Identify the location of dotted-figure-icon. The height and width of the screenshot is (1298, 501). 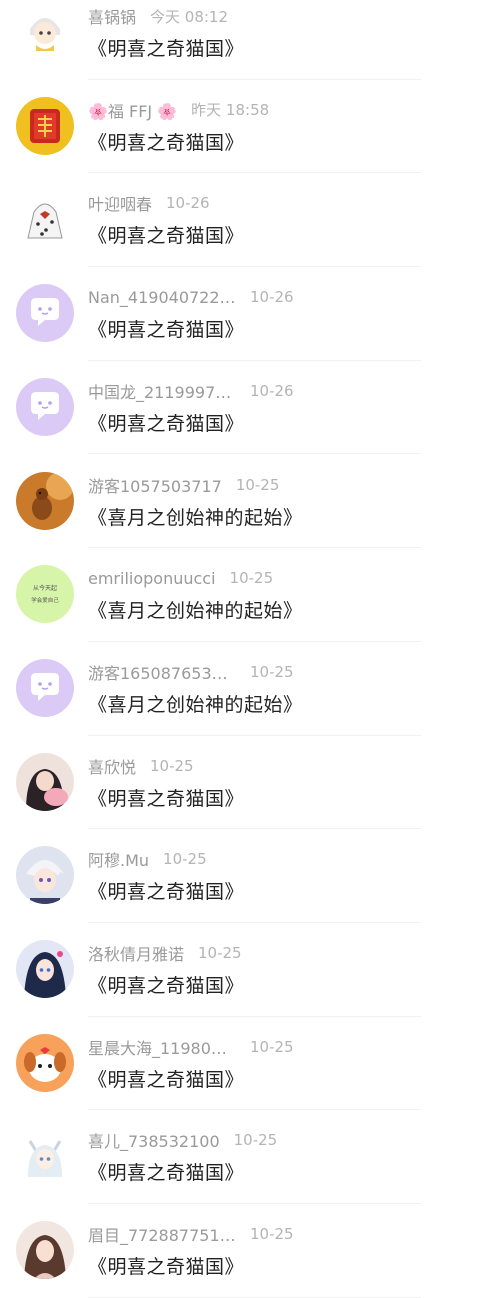
(45, 219).